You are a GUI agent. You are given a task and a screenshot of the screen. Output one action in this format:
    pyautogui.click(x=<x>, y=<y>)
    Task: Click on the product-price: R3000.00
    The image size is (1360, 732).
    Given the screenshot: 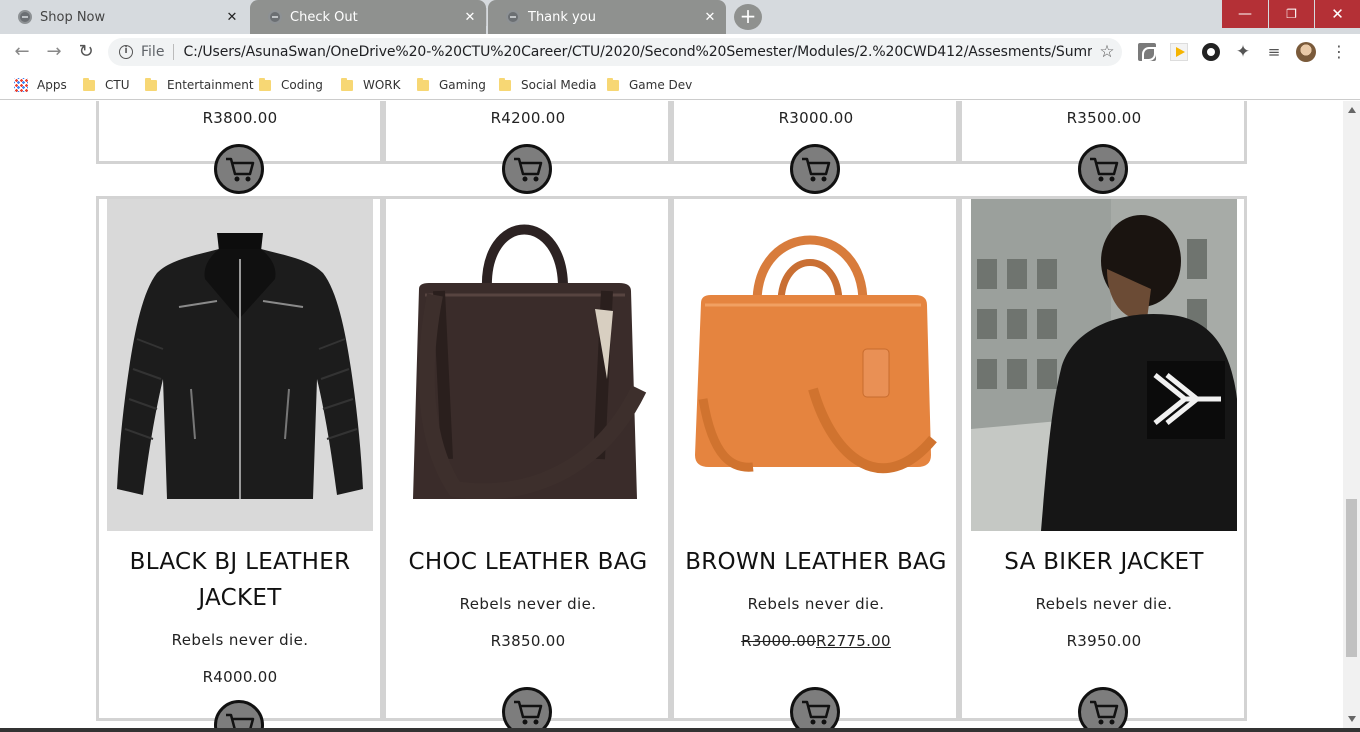 What is the action you would take?
    pyautogui.click(x=816, y=118)
    